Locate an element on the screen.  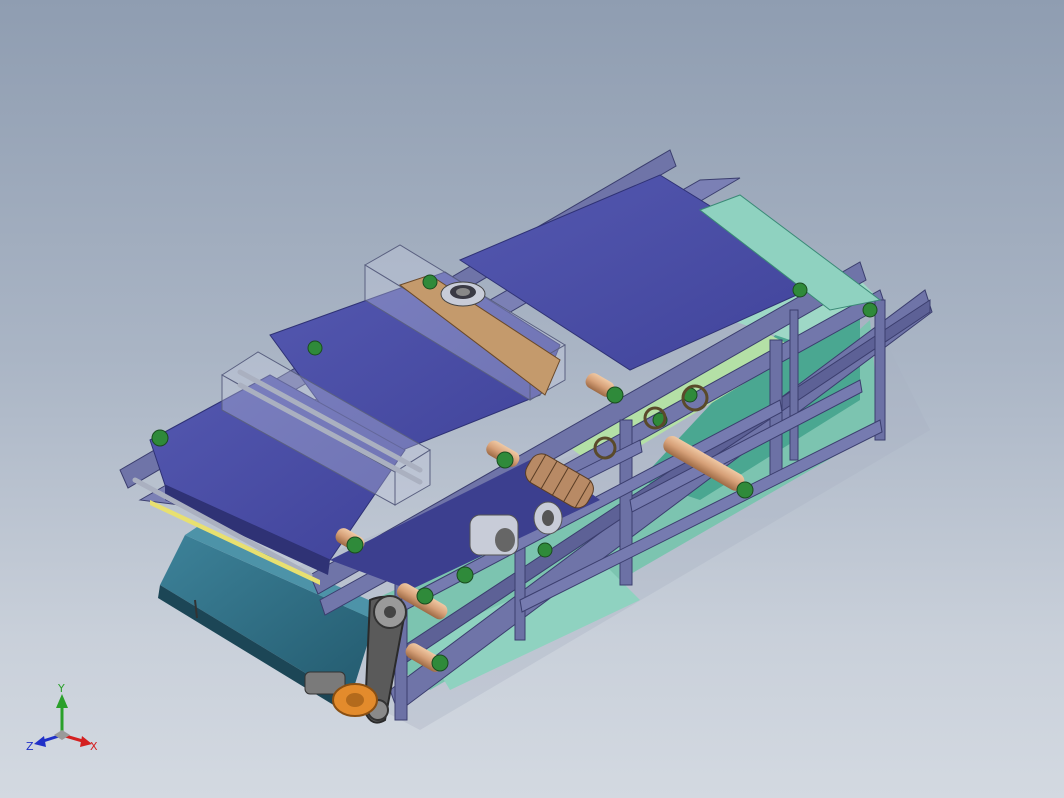
x-axis-label: X is located at coordinates (94, 746).